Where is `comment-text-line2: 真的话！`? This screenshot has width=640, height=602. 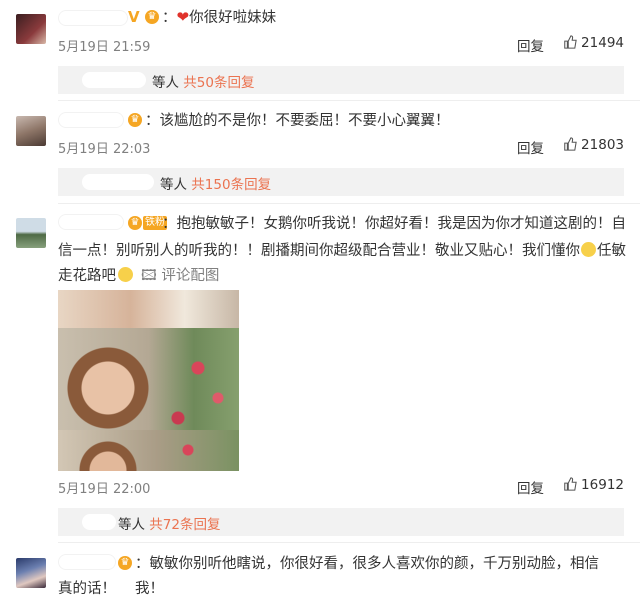
comment-text-line2: 真的话！ is located at coordinates (87, 589).